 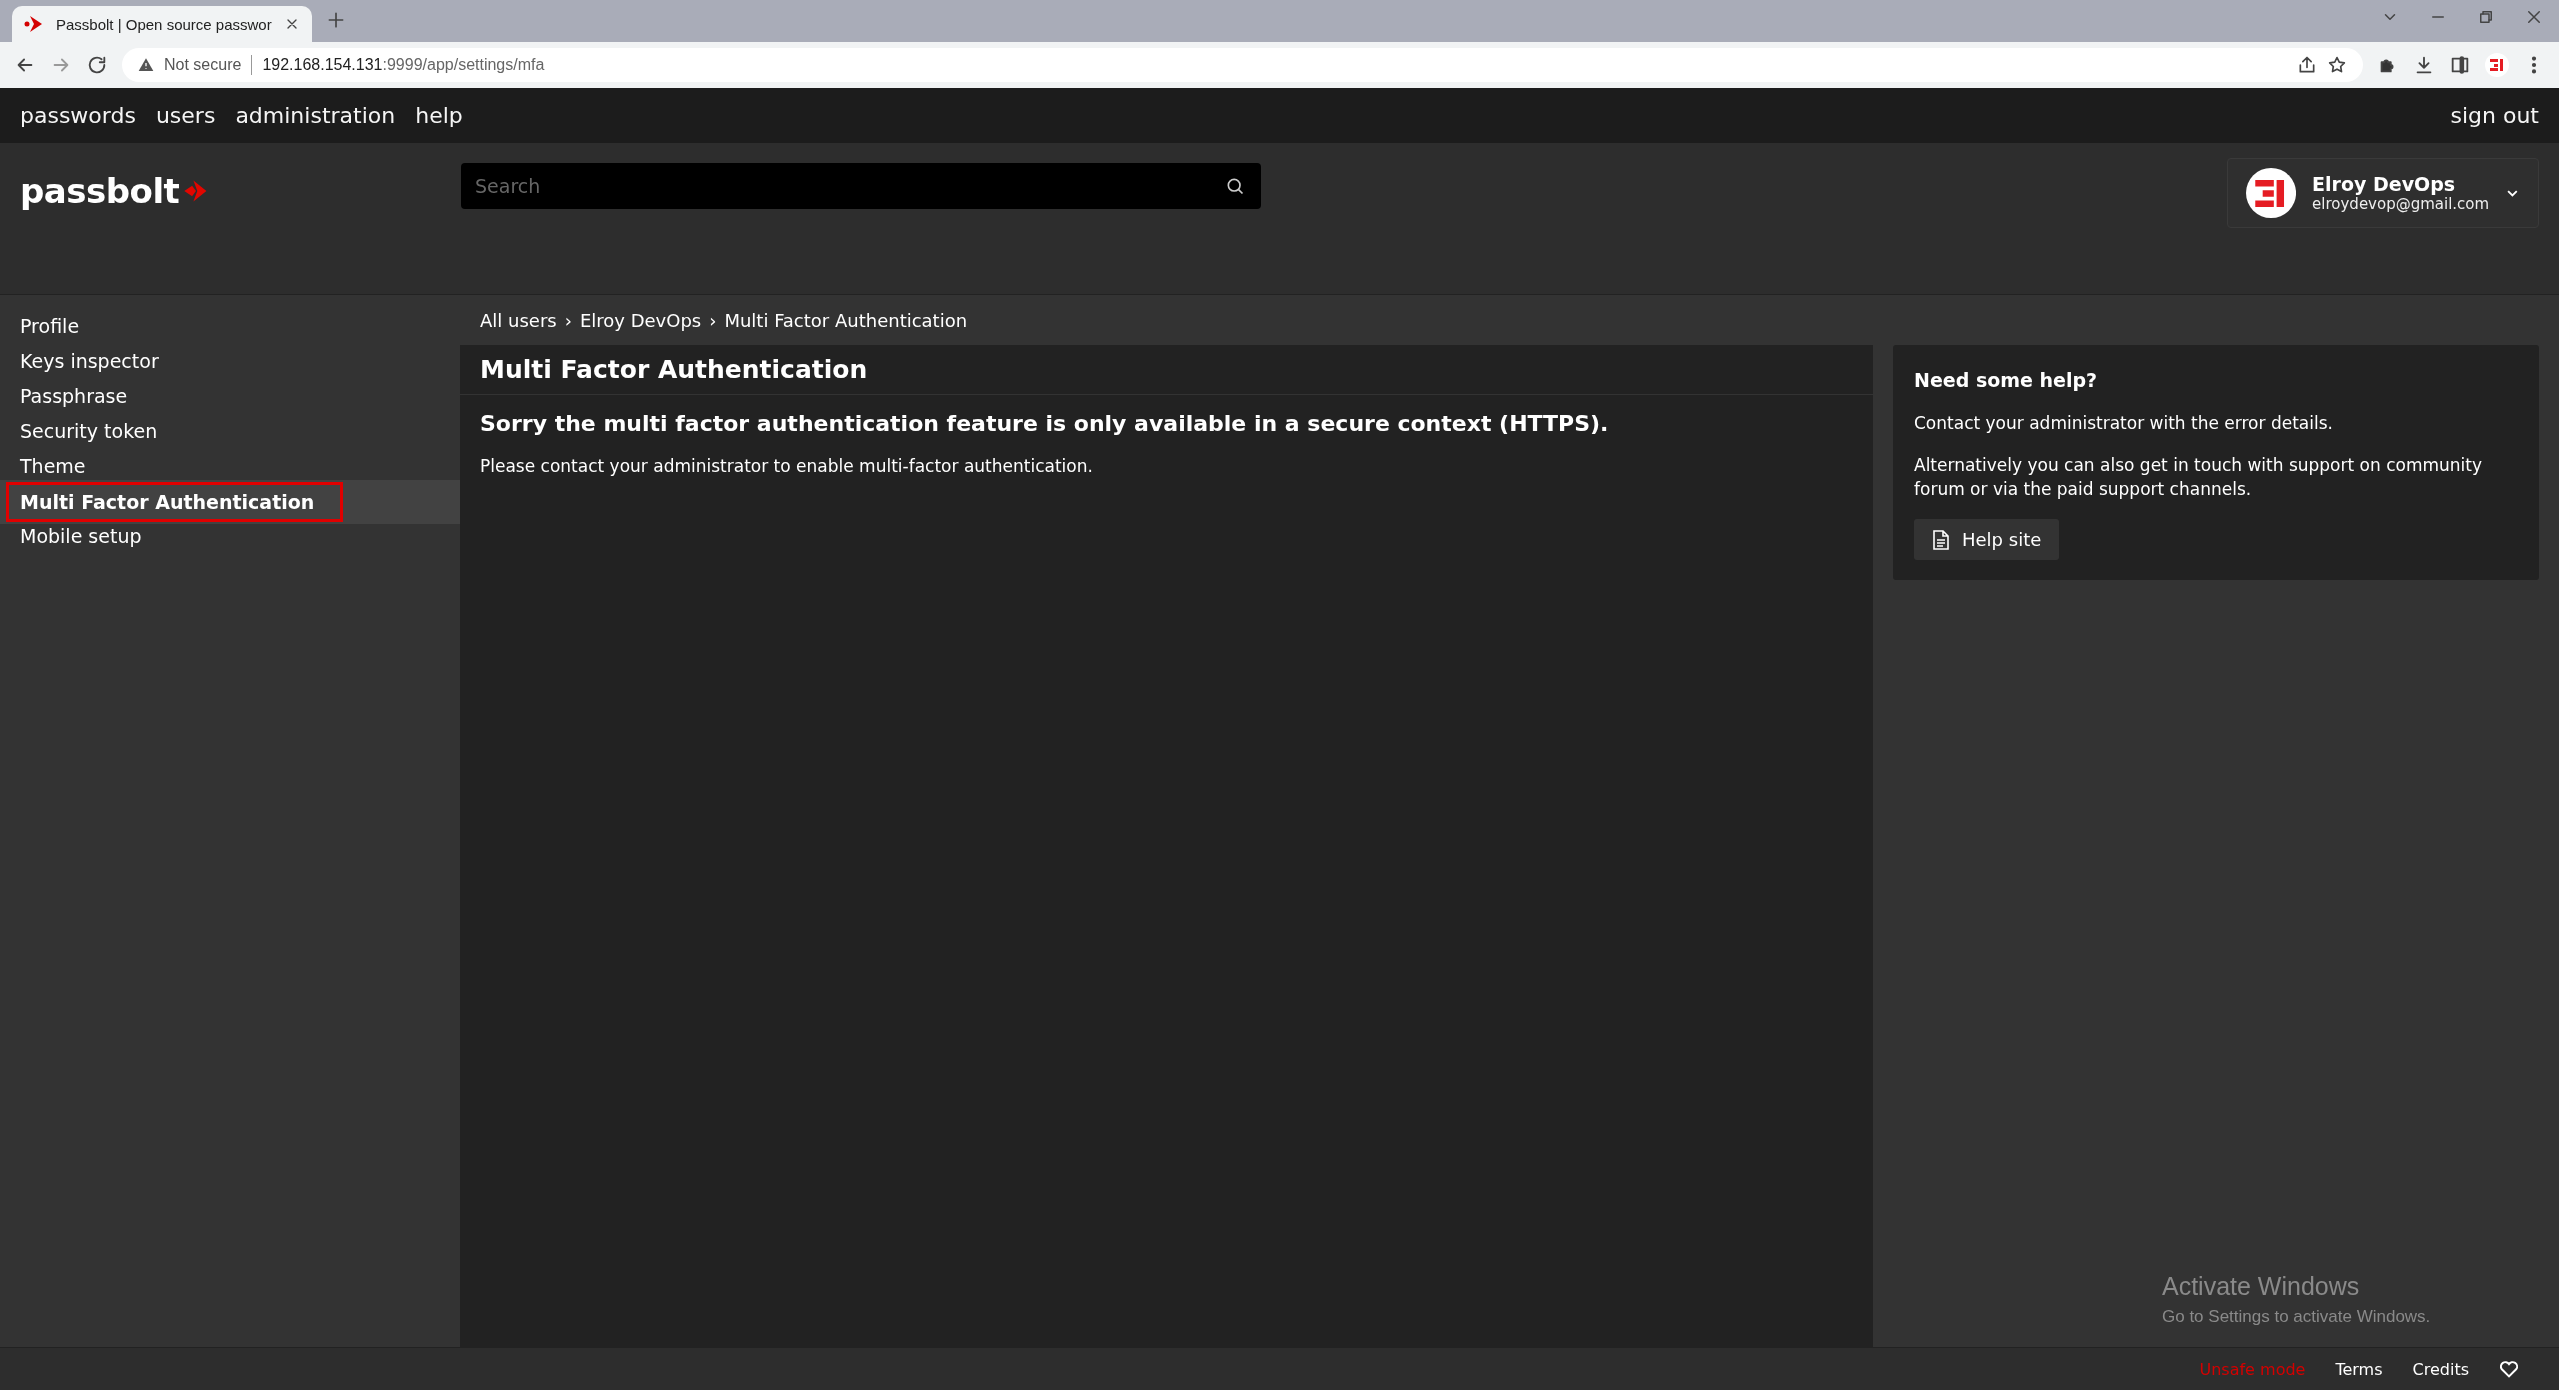 What do you see at coordinates (439, 115) in the screenshot?
I see `nav-link: help` at bounding box center [439, 115].